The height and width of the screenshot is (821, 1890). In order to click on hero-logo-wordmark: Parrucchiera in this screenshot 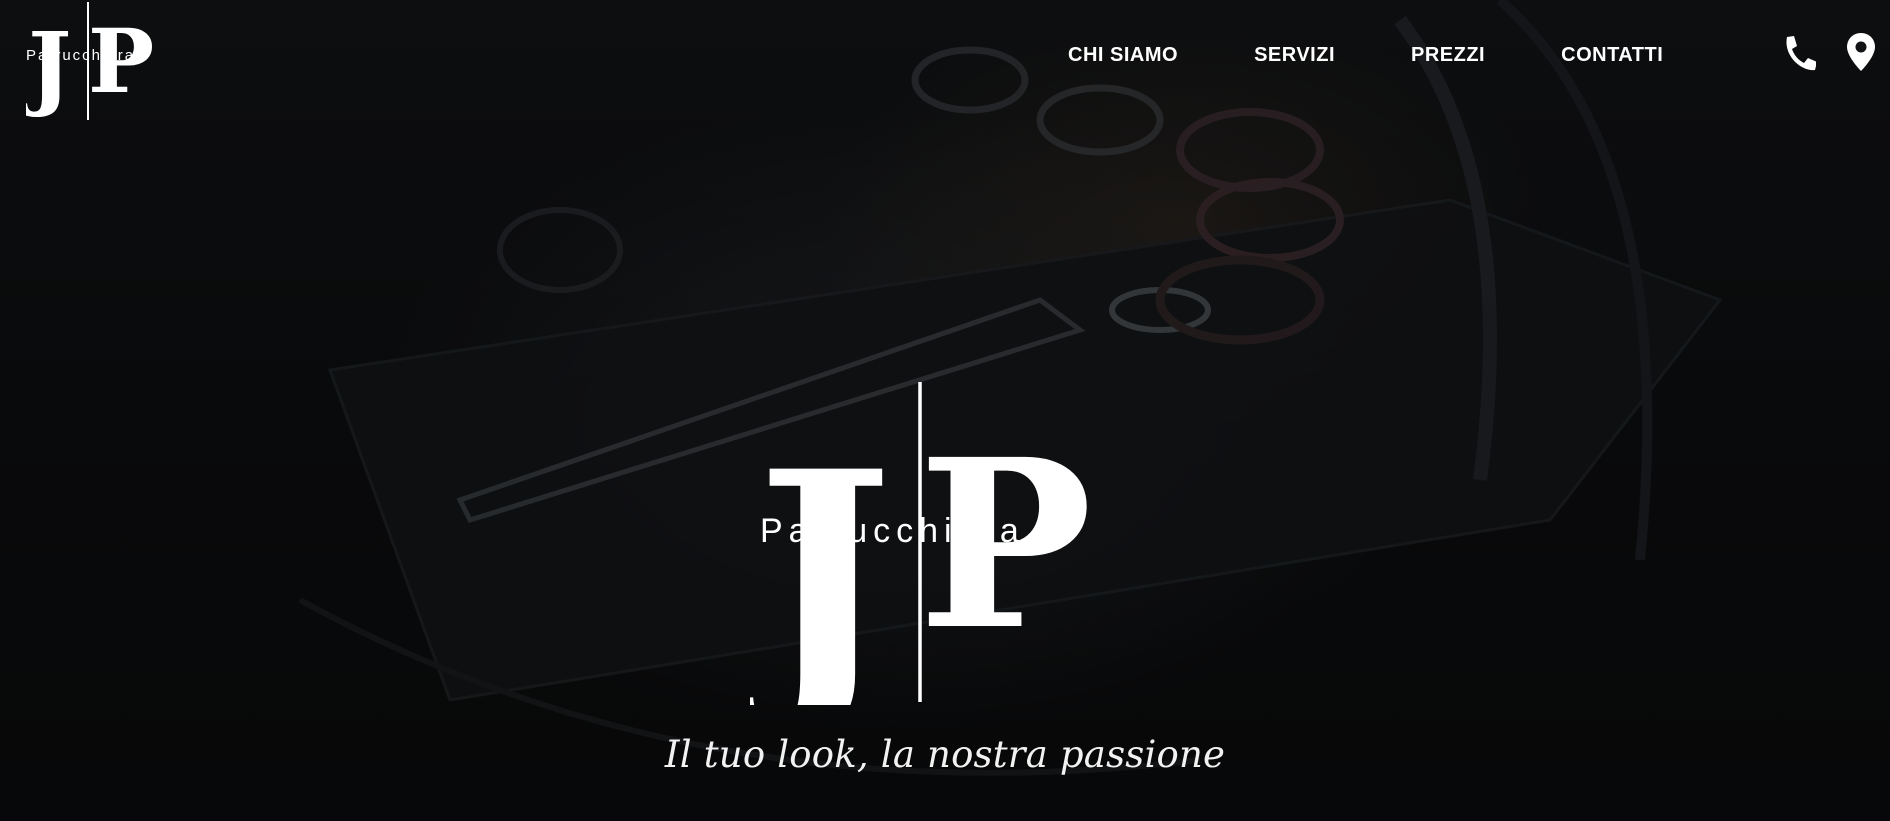, I will do `click(892, 531)`.